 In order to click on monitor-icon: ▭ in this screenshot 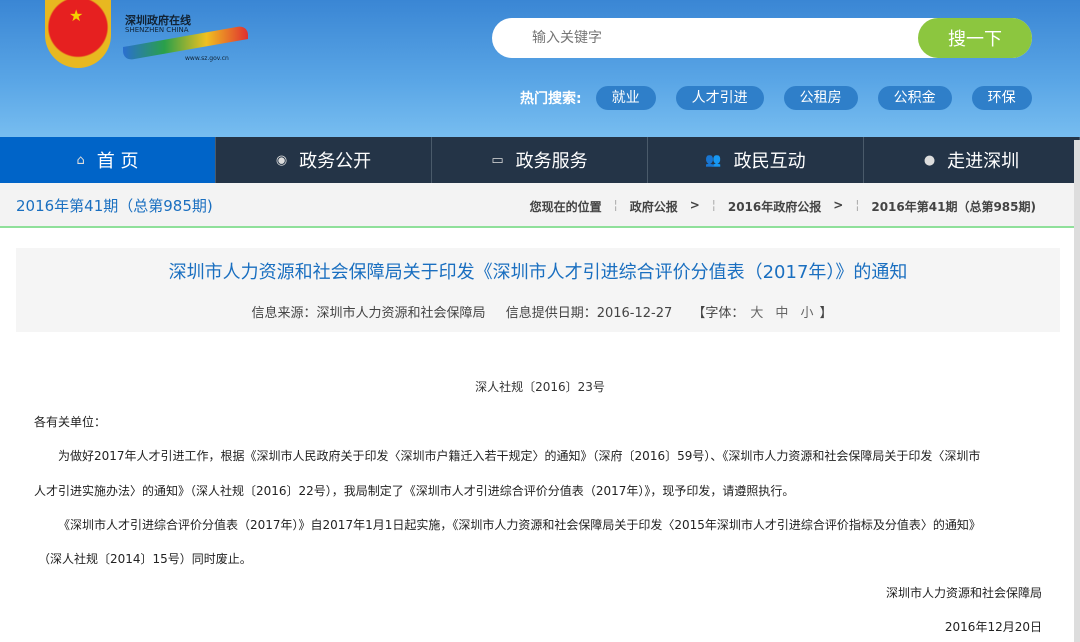, I will do `click(497, 160)`.